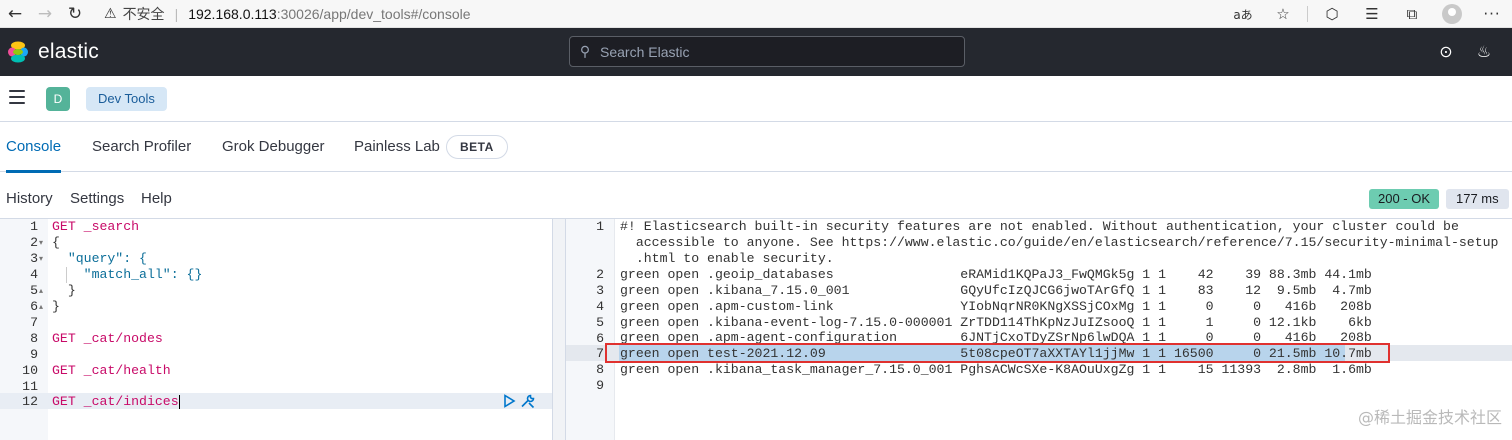 Image resolution: width=1512 pixels, height=440 pixels. I want to click on response-line-number: 1, so click(600, 226).